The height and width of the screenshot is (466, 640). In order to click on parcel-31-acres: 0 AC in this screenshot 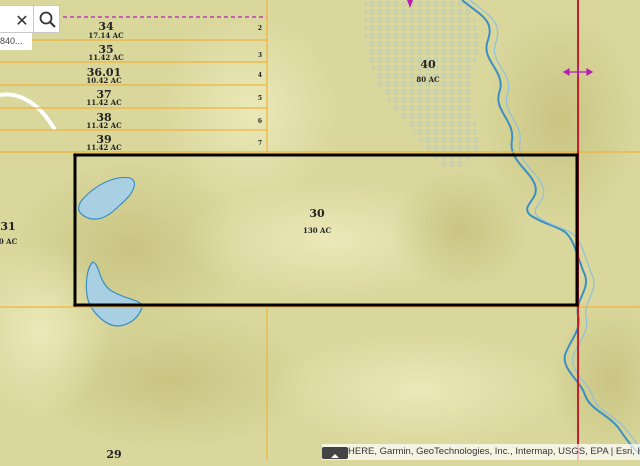, I will do `click(9, 241)`.